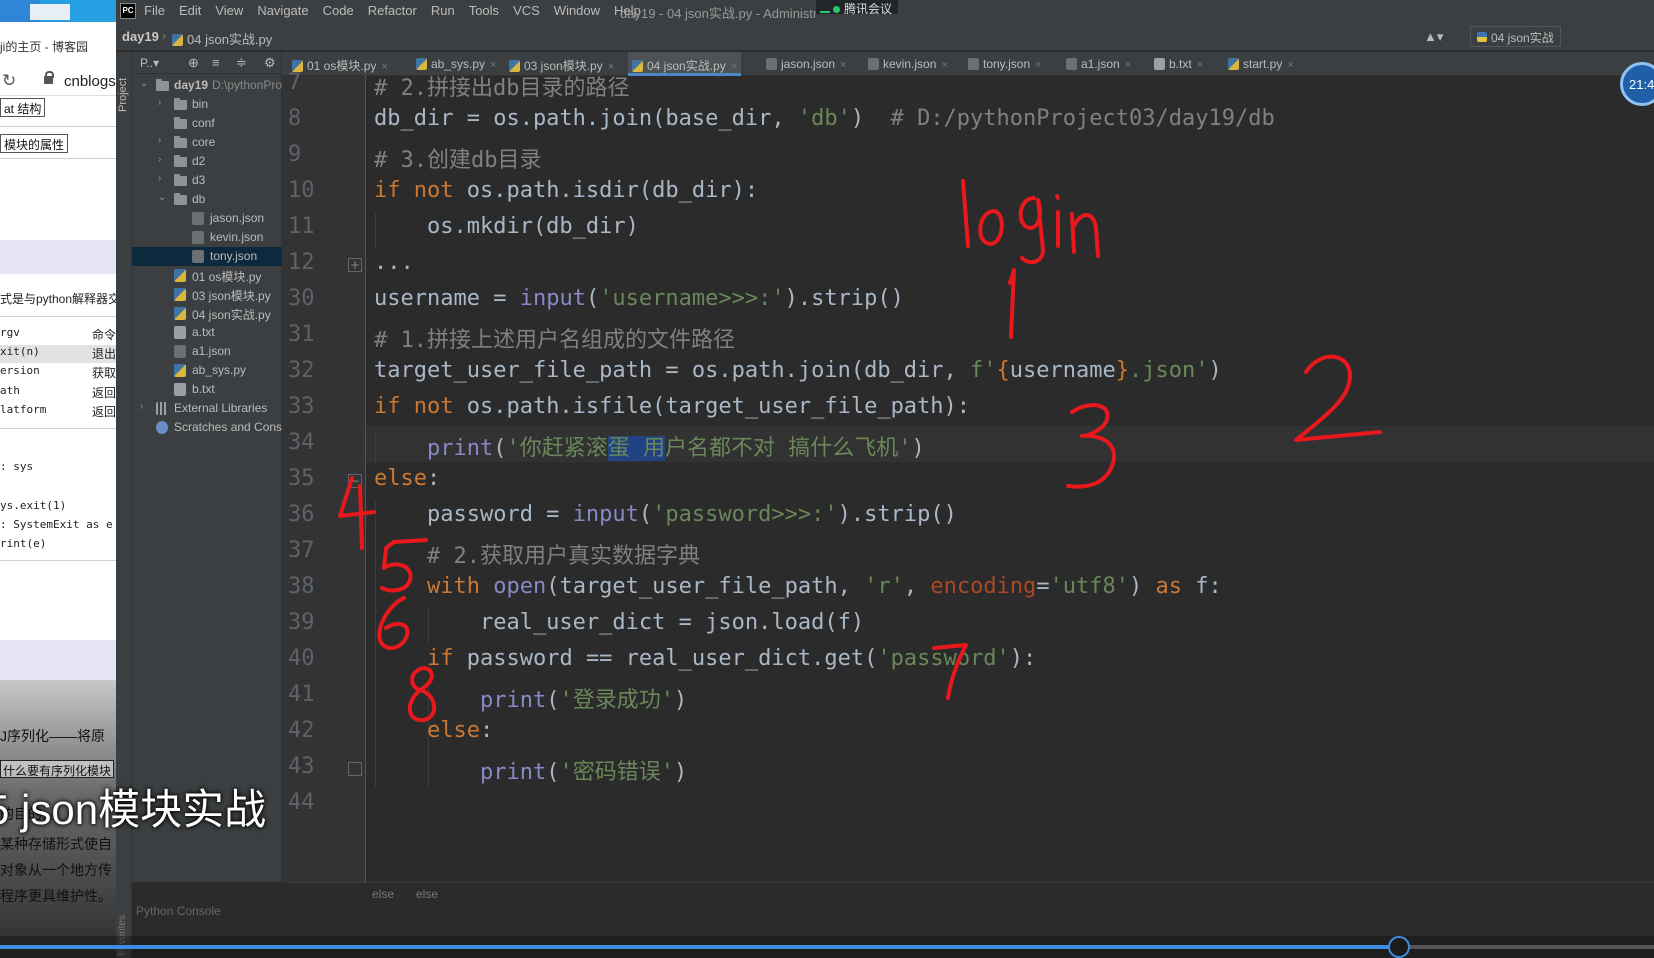 The width and height of the screenshot is (1654, 958). What do you see at coordinates (806, 64) in the screenshot?
I see `editor-tab: jason.json ×` at bounding box center [806, 64].